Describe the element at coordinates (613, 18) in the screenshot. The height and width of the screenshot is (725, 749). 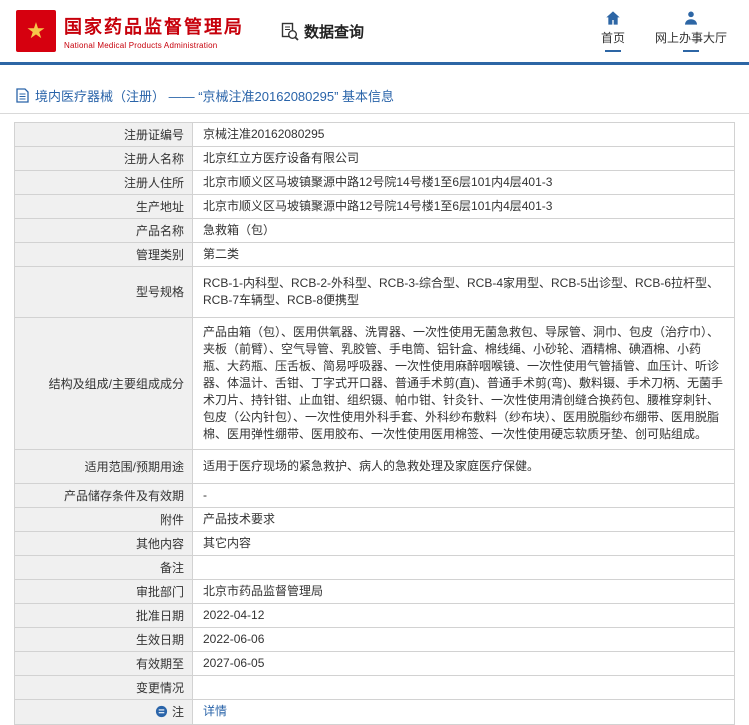
I see `home-icon` at that location.